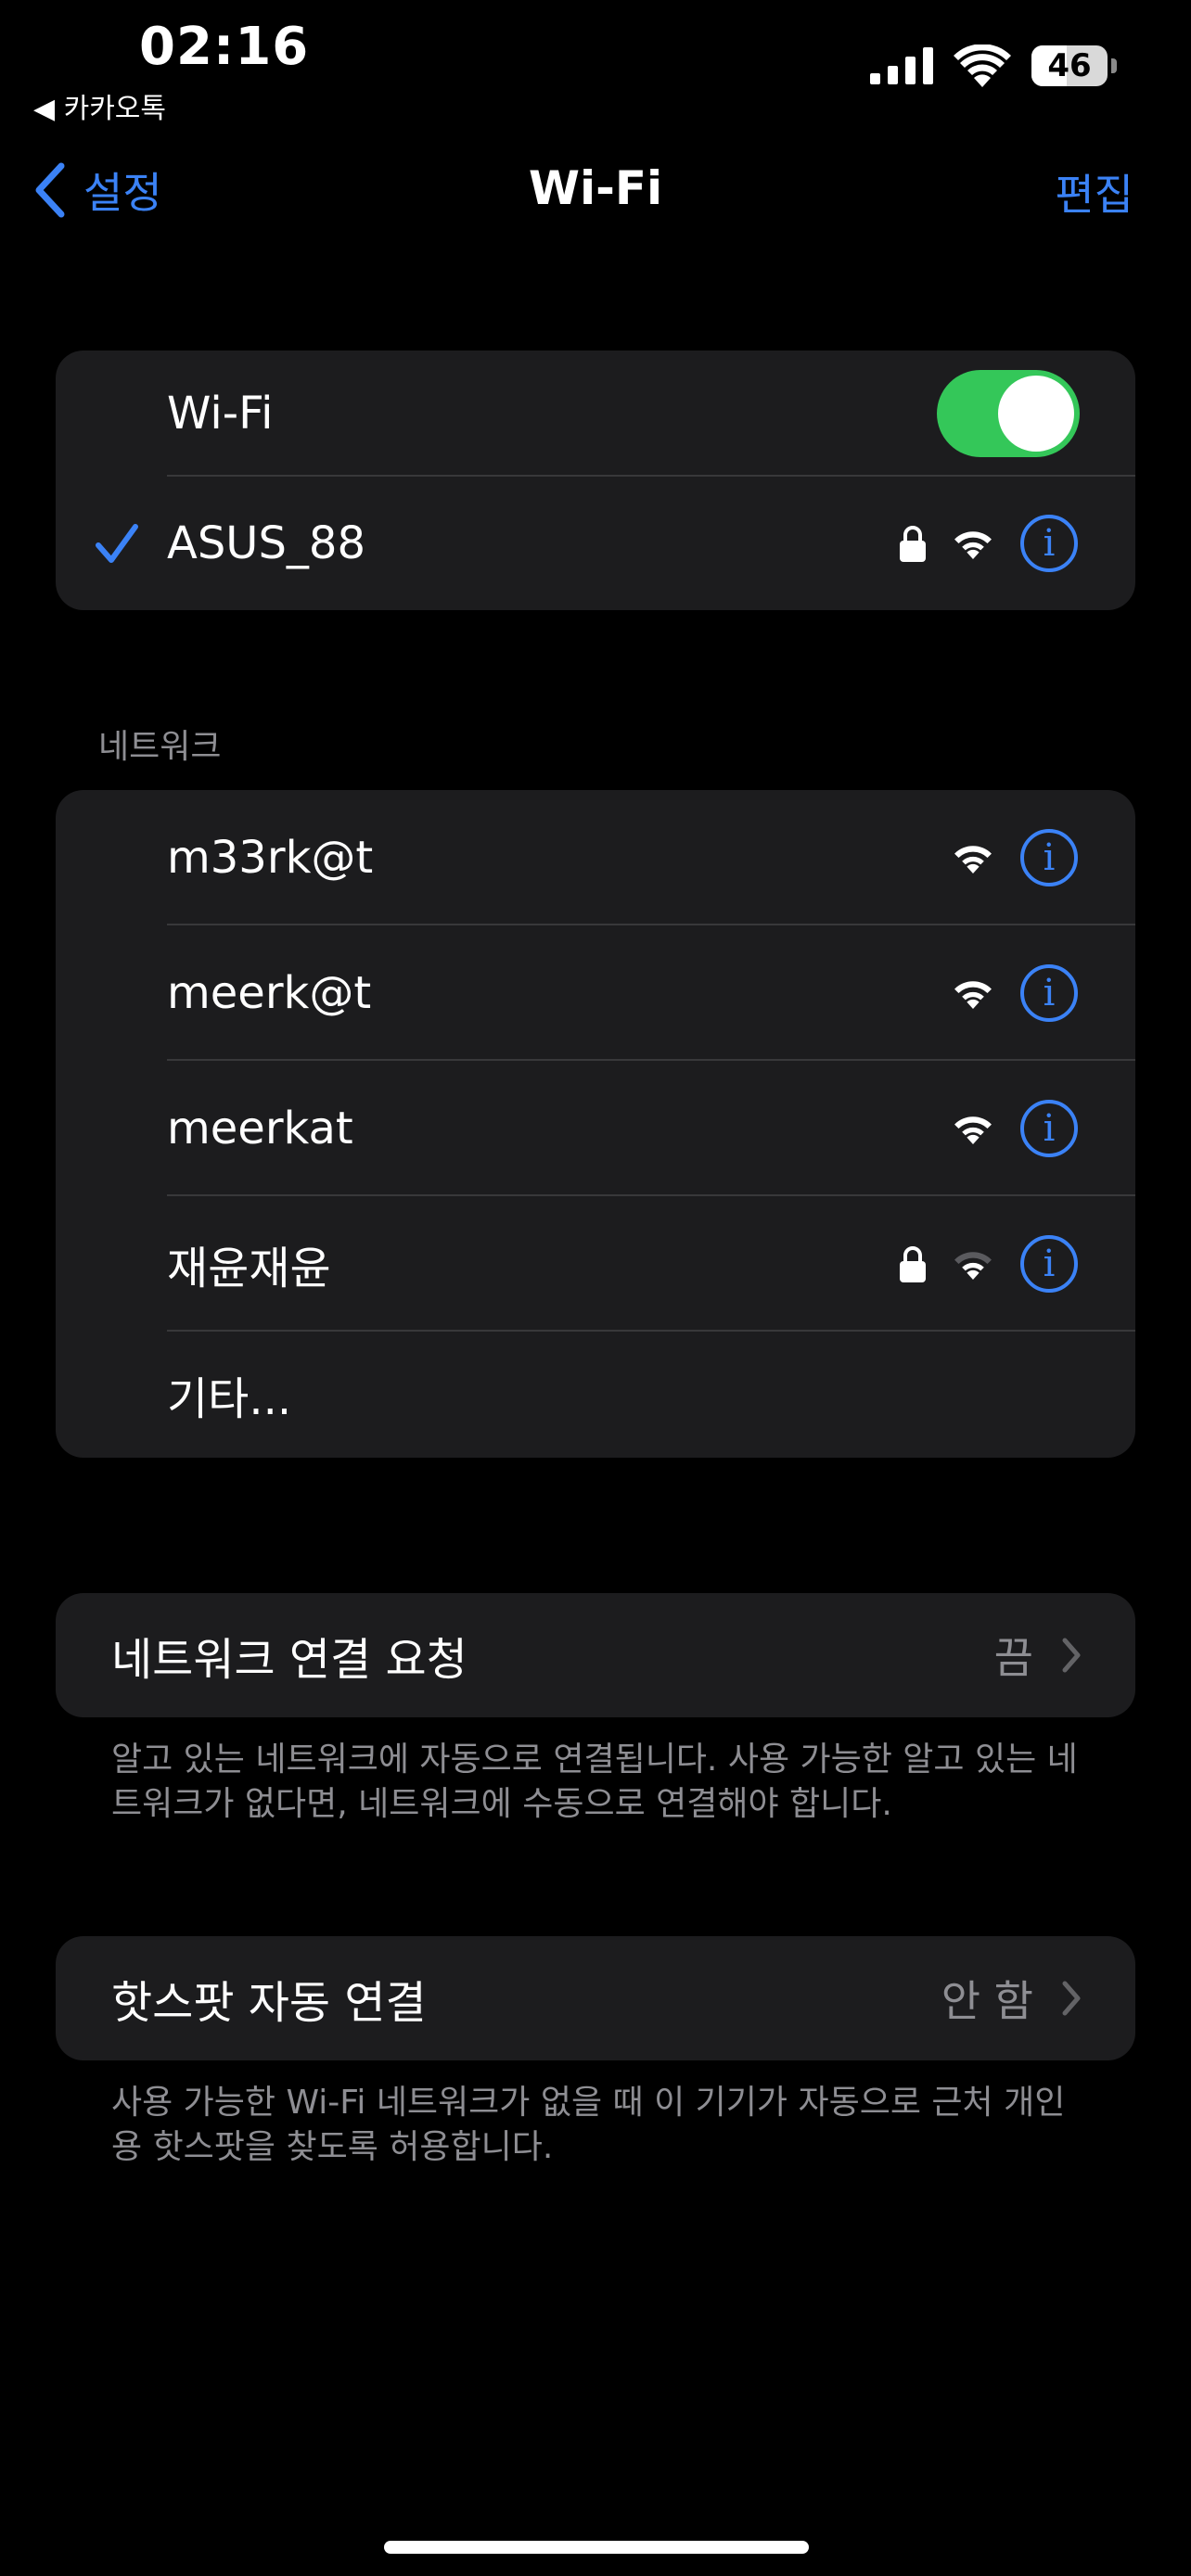 Image resolution: width=1191 pixels, height=2576 pixels. I want to click on hotspot-group: 핫스팟 자동 연결 안 함, so click(595, 1998).